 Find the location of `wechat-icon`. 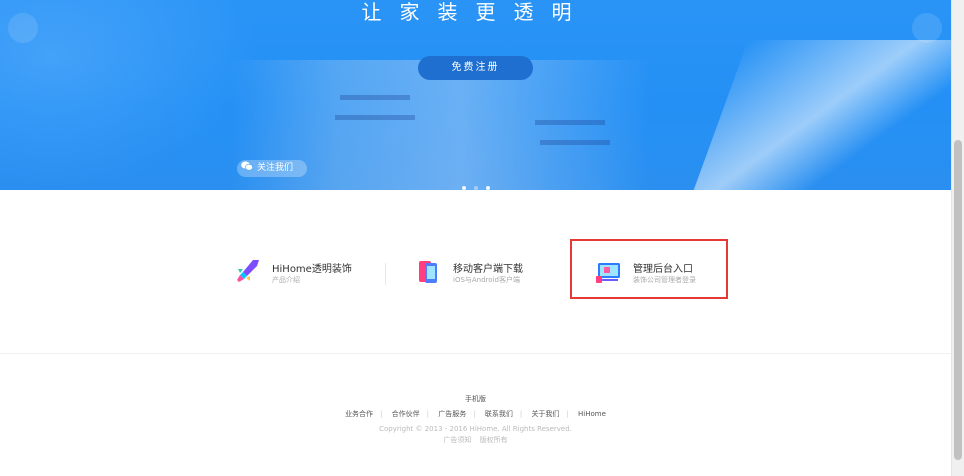

wechat-icon is located at coordinates (247, 166).